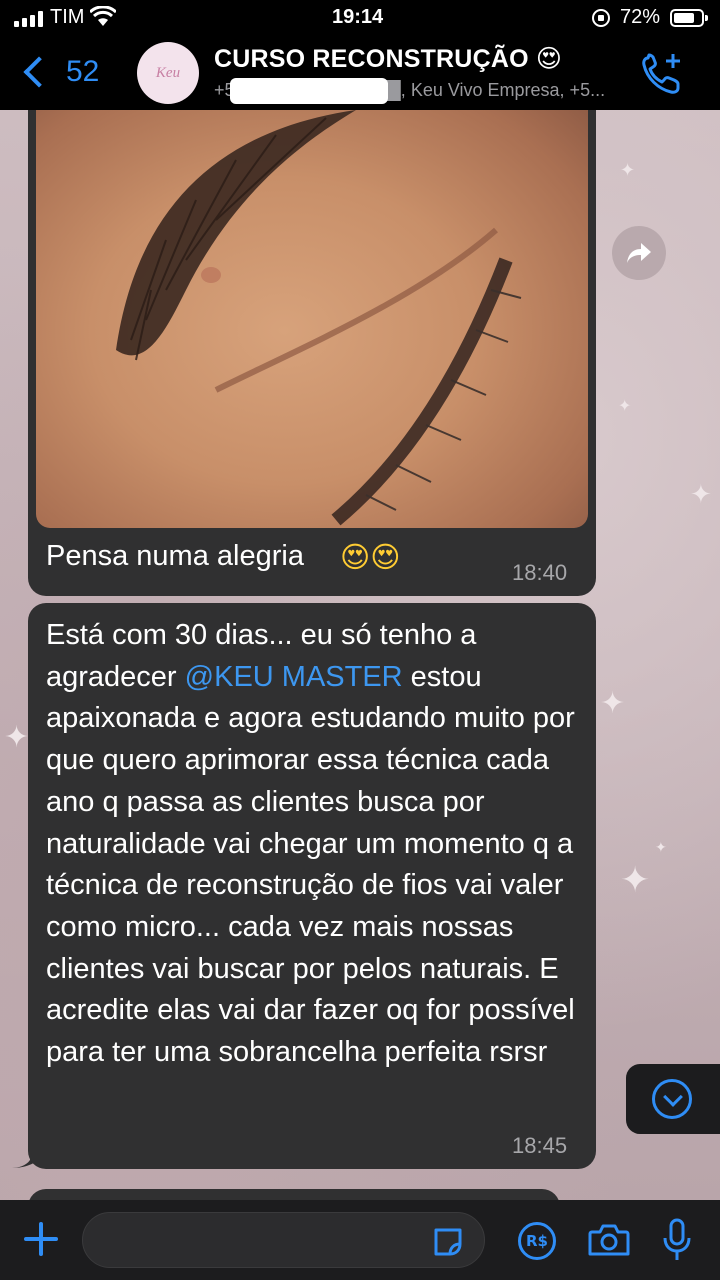 This screenshot has width=720, height=1280. What do you see at coordinates (662, 74) in the screenshot?
I see `add-call-button` at bounding box center [662, 74].